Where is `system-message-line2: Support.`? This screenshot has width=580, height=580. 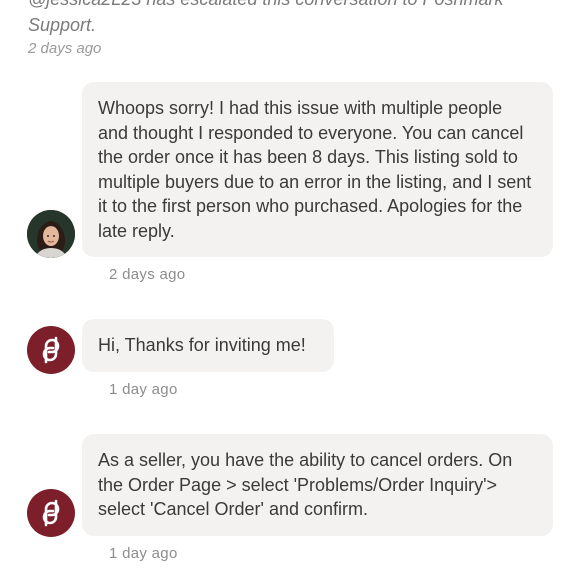 system-message-line2: Support. is located at coordinates (62, 25).